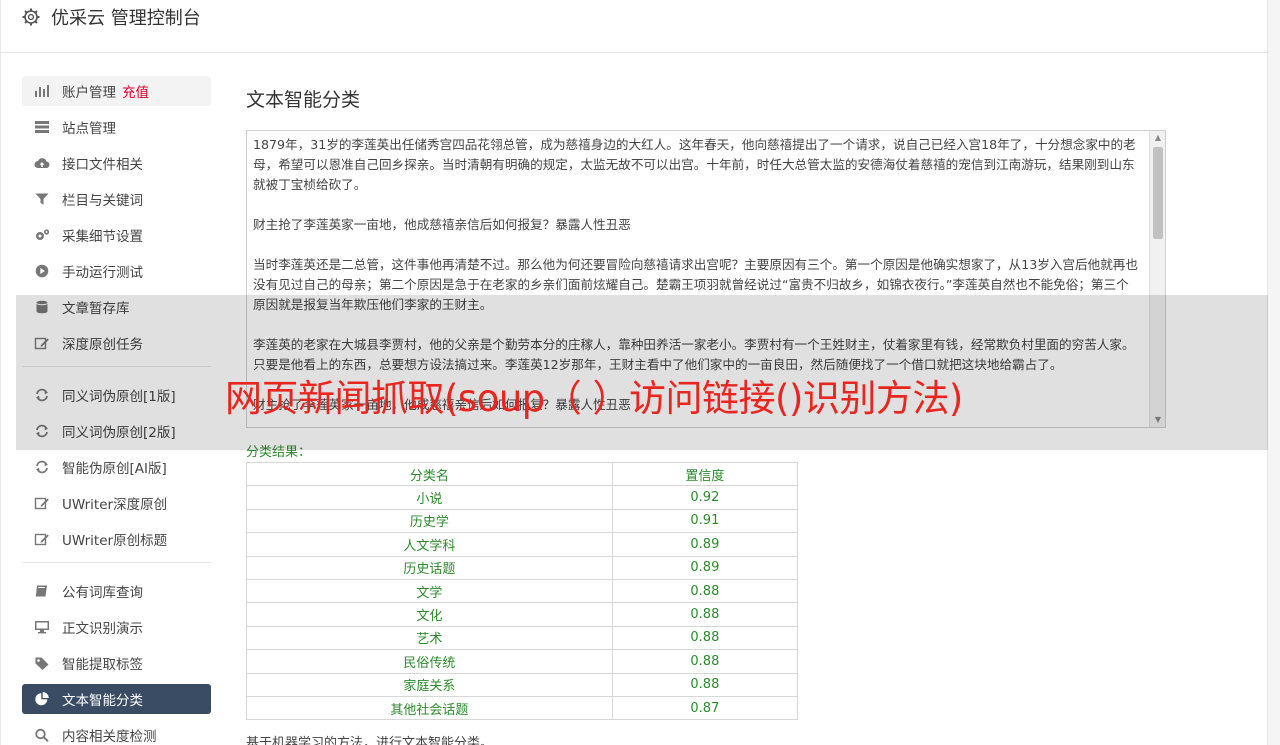 Image resolution: width=1280 pixels, height=745 pixels. What do you see at coordinates (42, 163) in the screenshot?
I see `cloud-upload-icon` at bounding box center [42, 163].